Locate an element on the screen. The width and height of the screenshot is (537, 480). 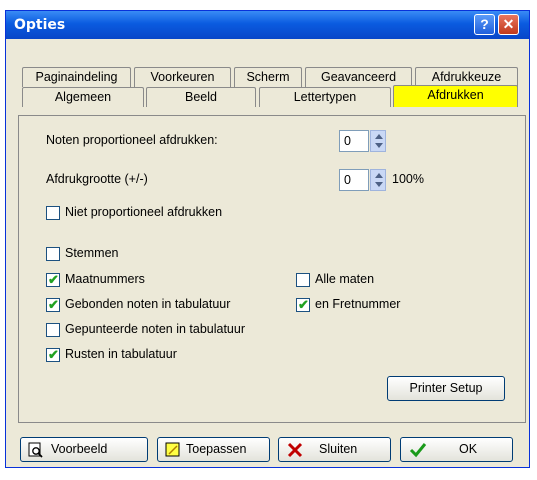
close-x-icon is located at coordinates (295, 450).